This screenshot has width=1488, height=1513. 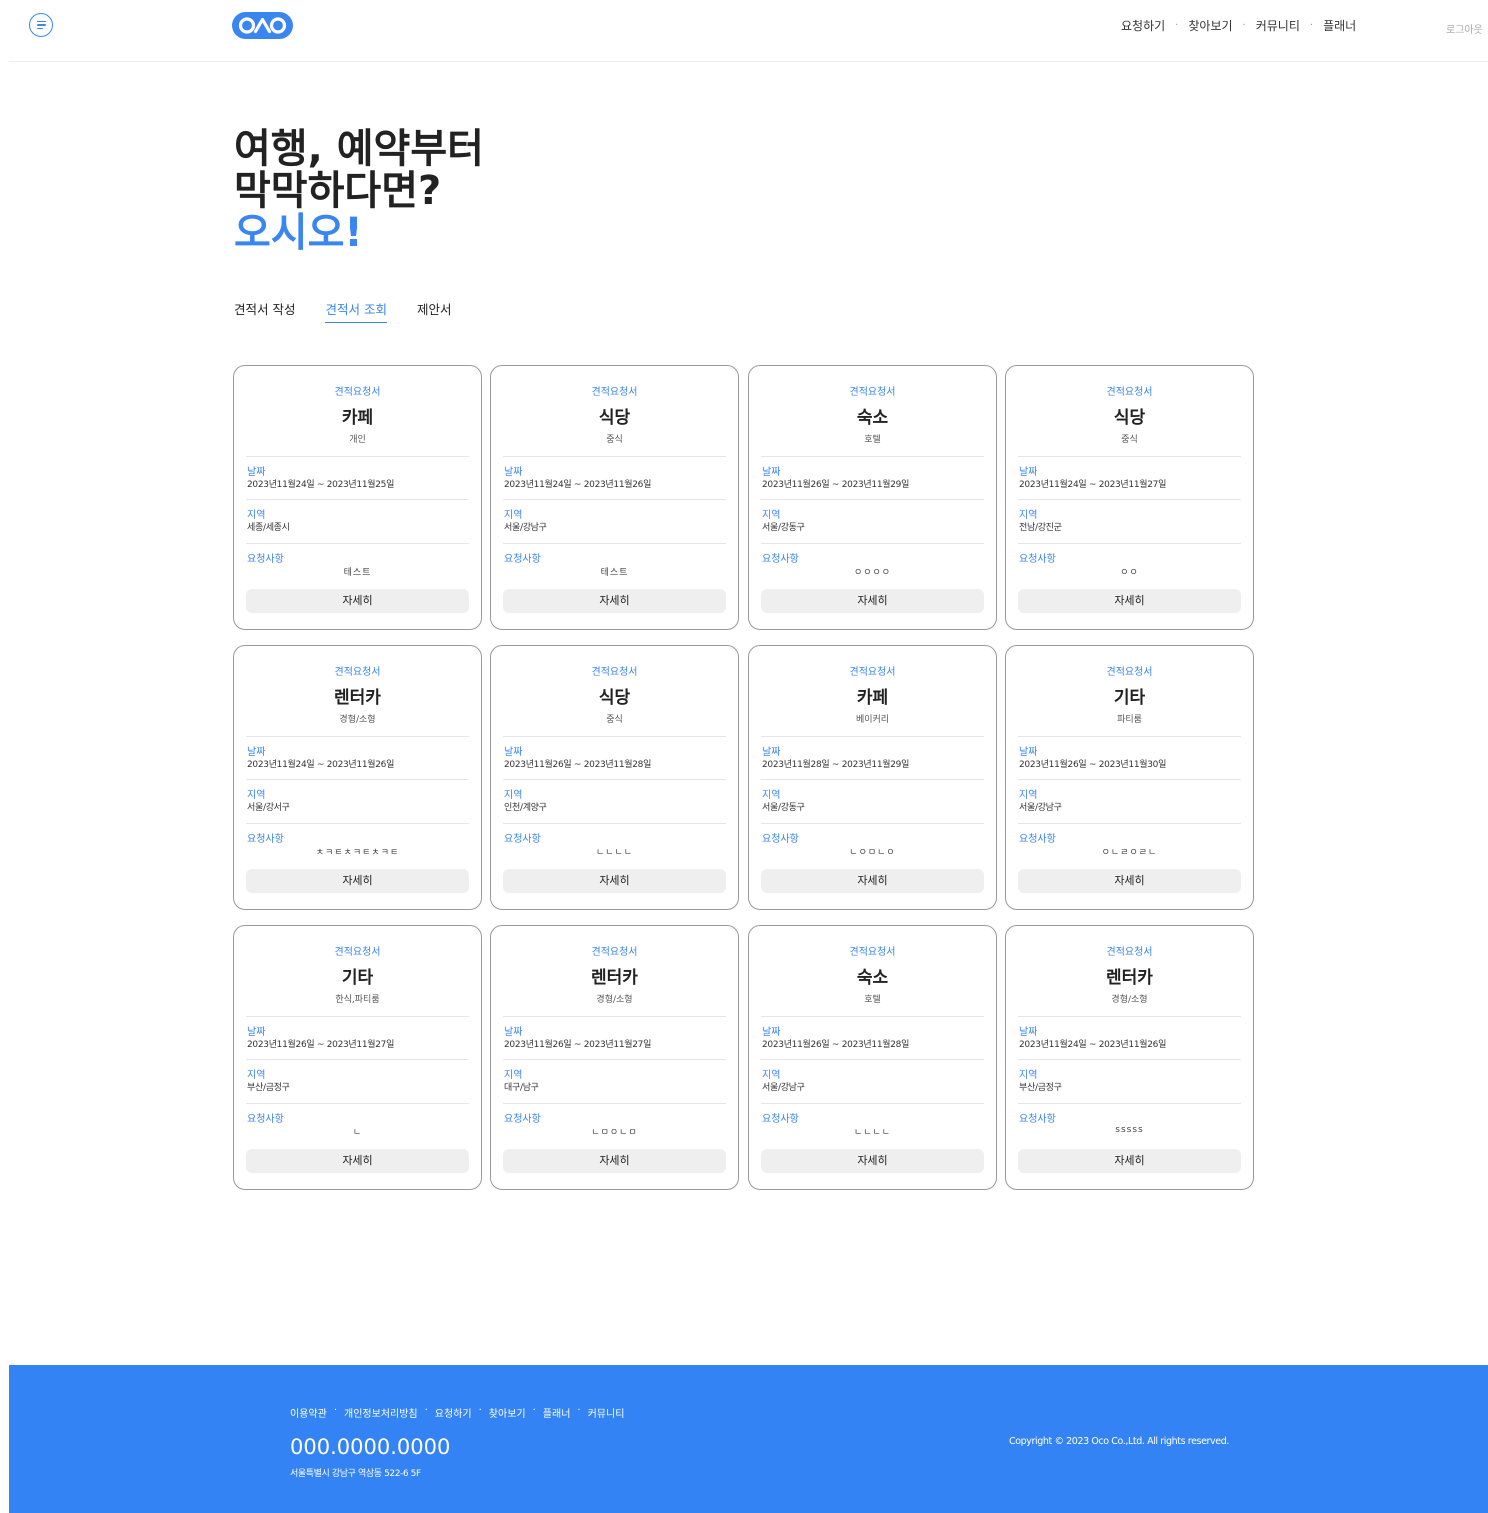 What do you see at coordinates (507, 1412) in the screenshot?
I see `footer-link-browse: 찾아보기` at bounding box center [507, 1412].